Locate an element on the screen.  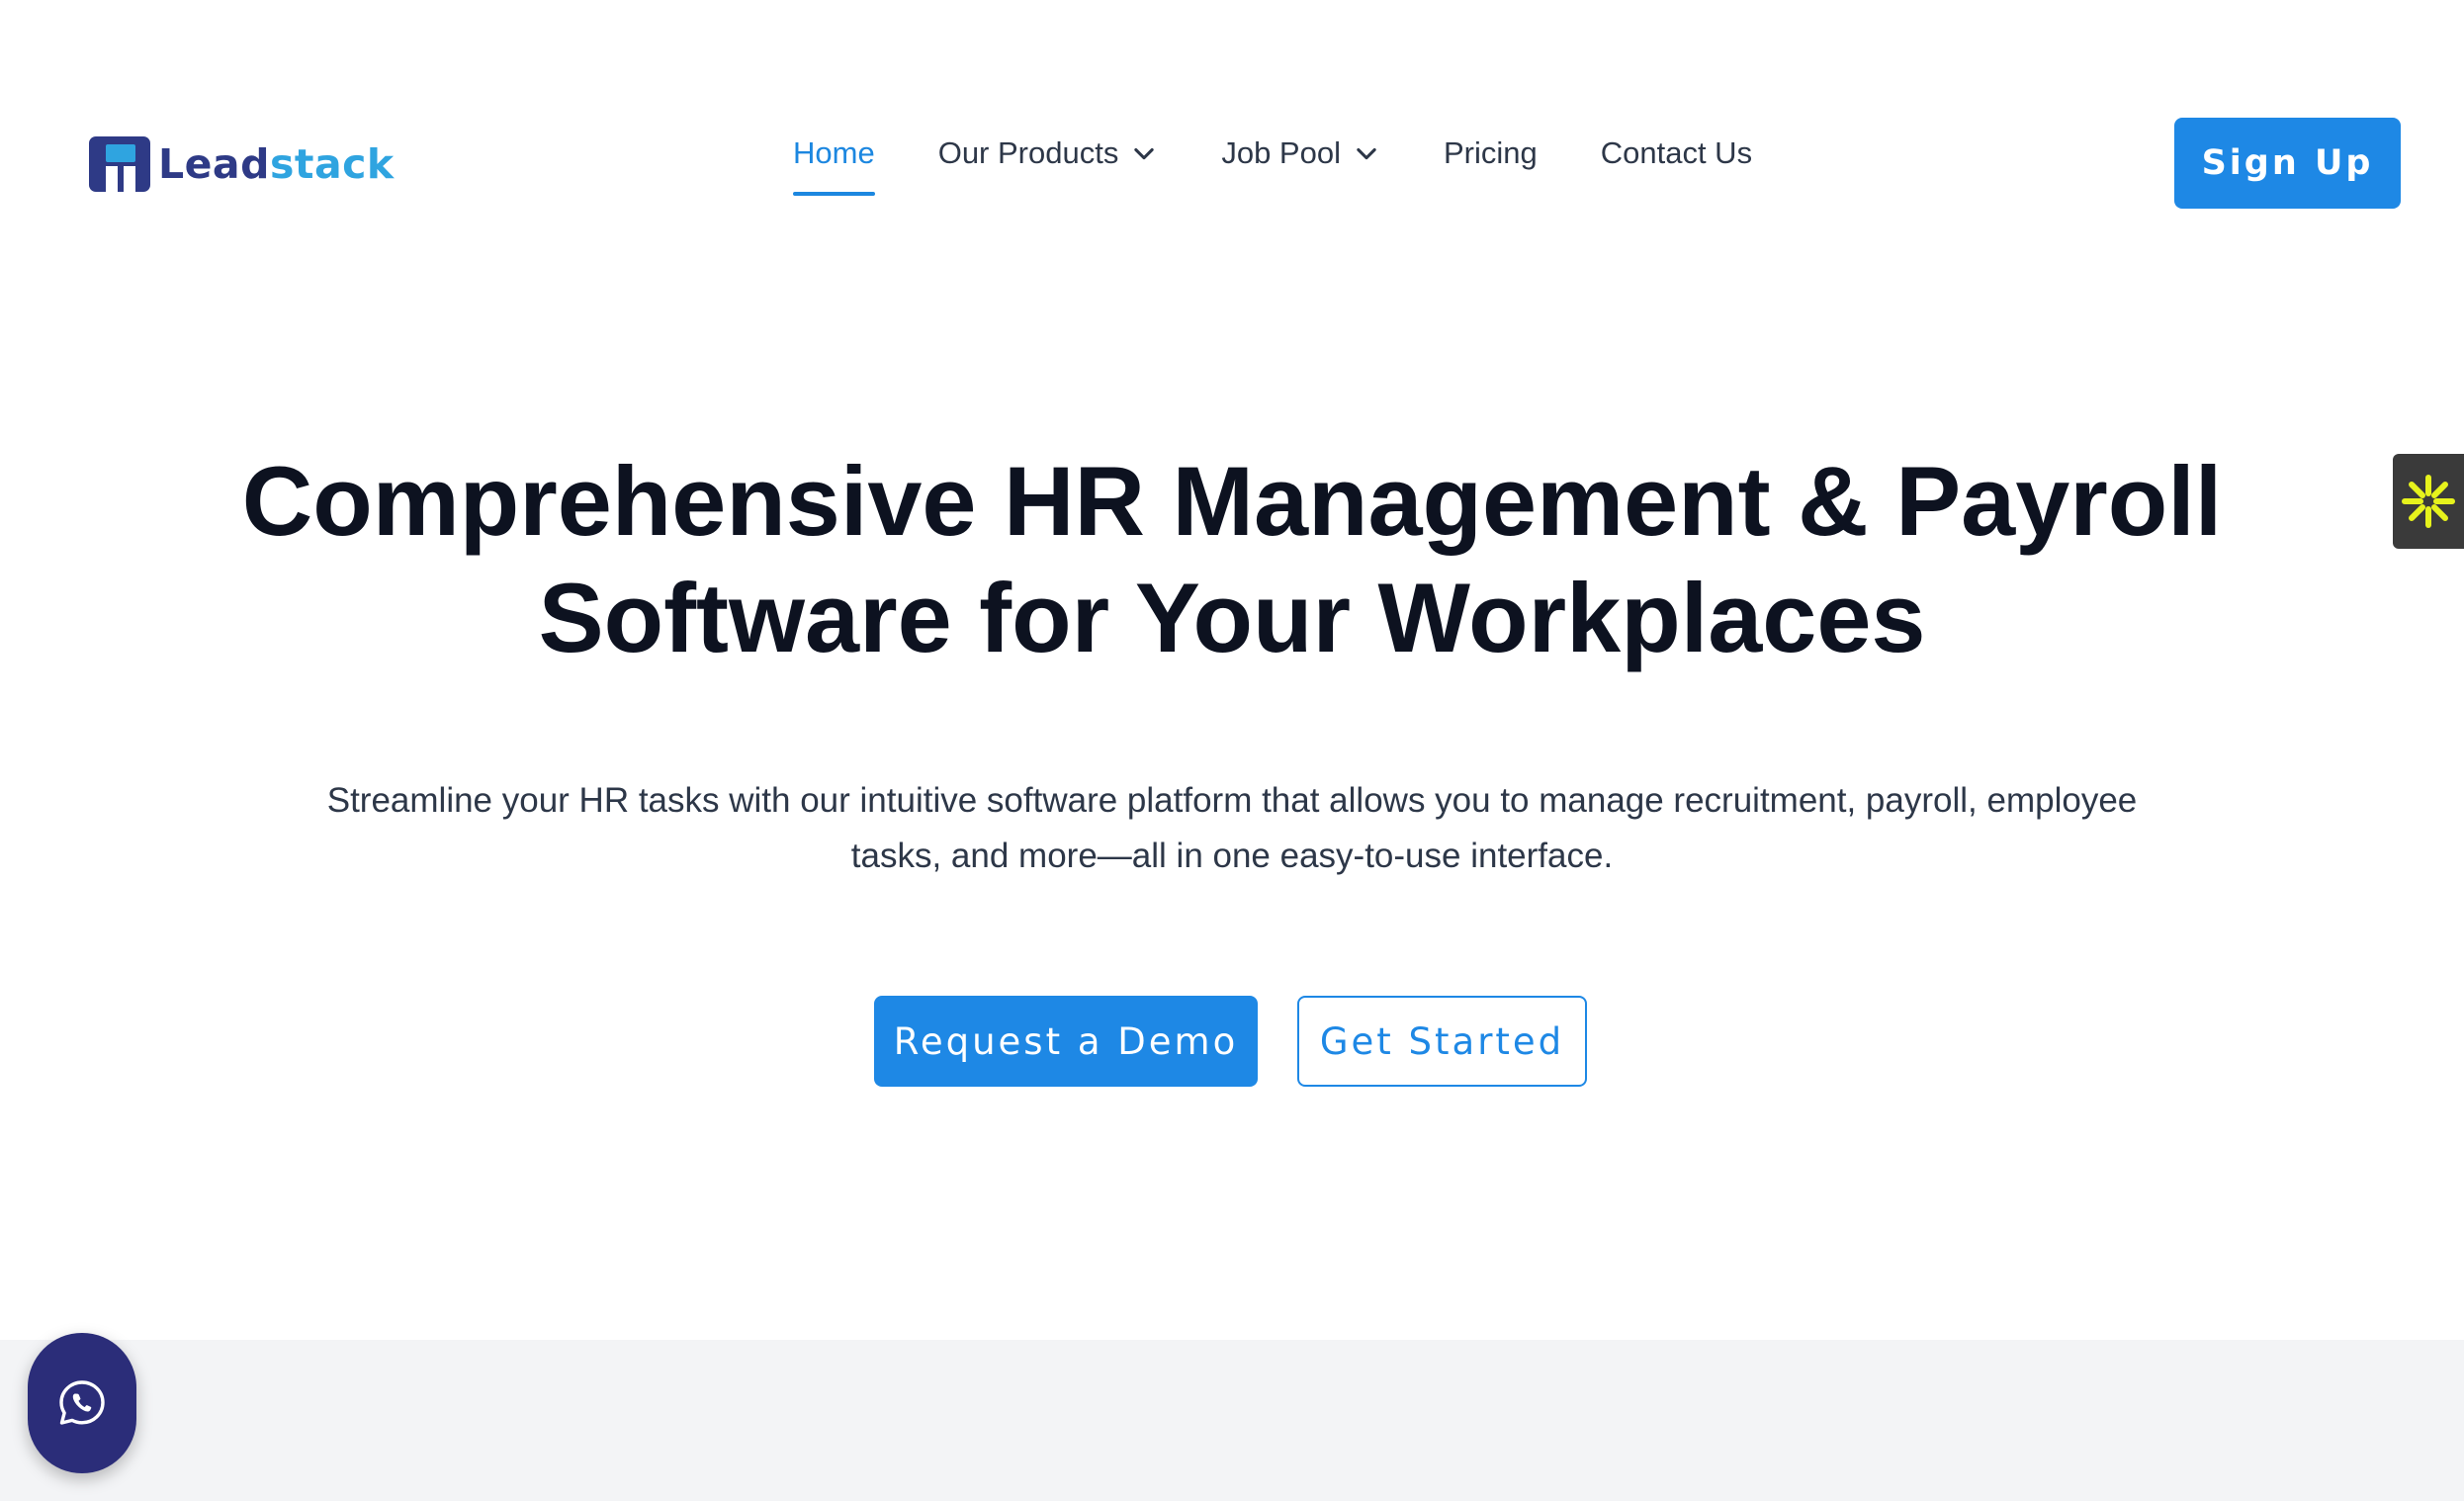
whatsapp-icon is located at coordinates (82, 1402).